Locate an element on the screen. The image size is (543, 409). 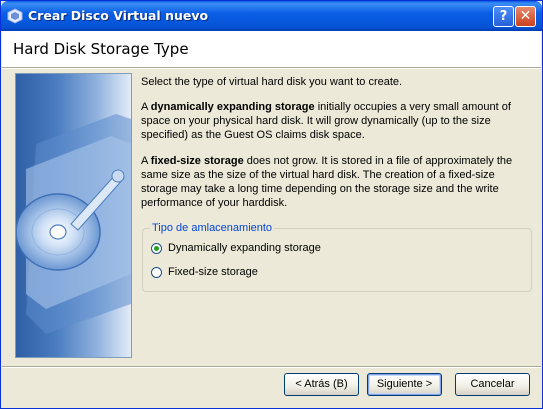
radio-dynamic-label: Dynamically expanding storage is located at coordinates (244, 248).